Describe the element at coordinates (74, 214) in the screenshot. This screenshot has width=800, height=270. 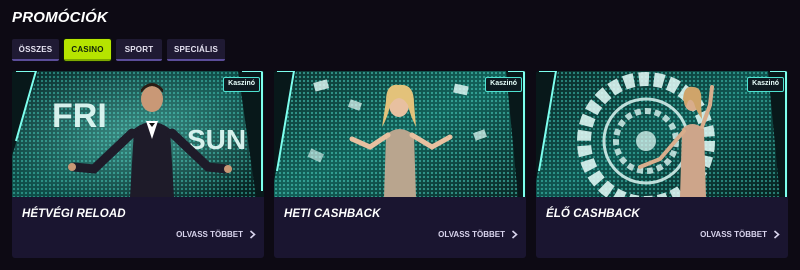
I see `promotion-title: HÉTVÉGI RELOAD` at that location.